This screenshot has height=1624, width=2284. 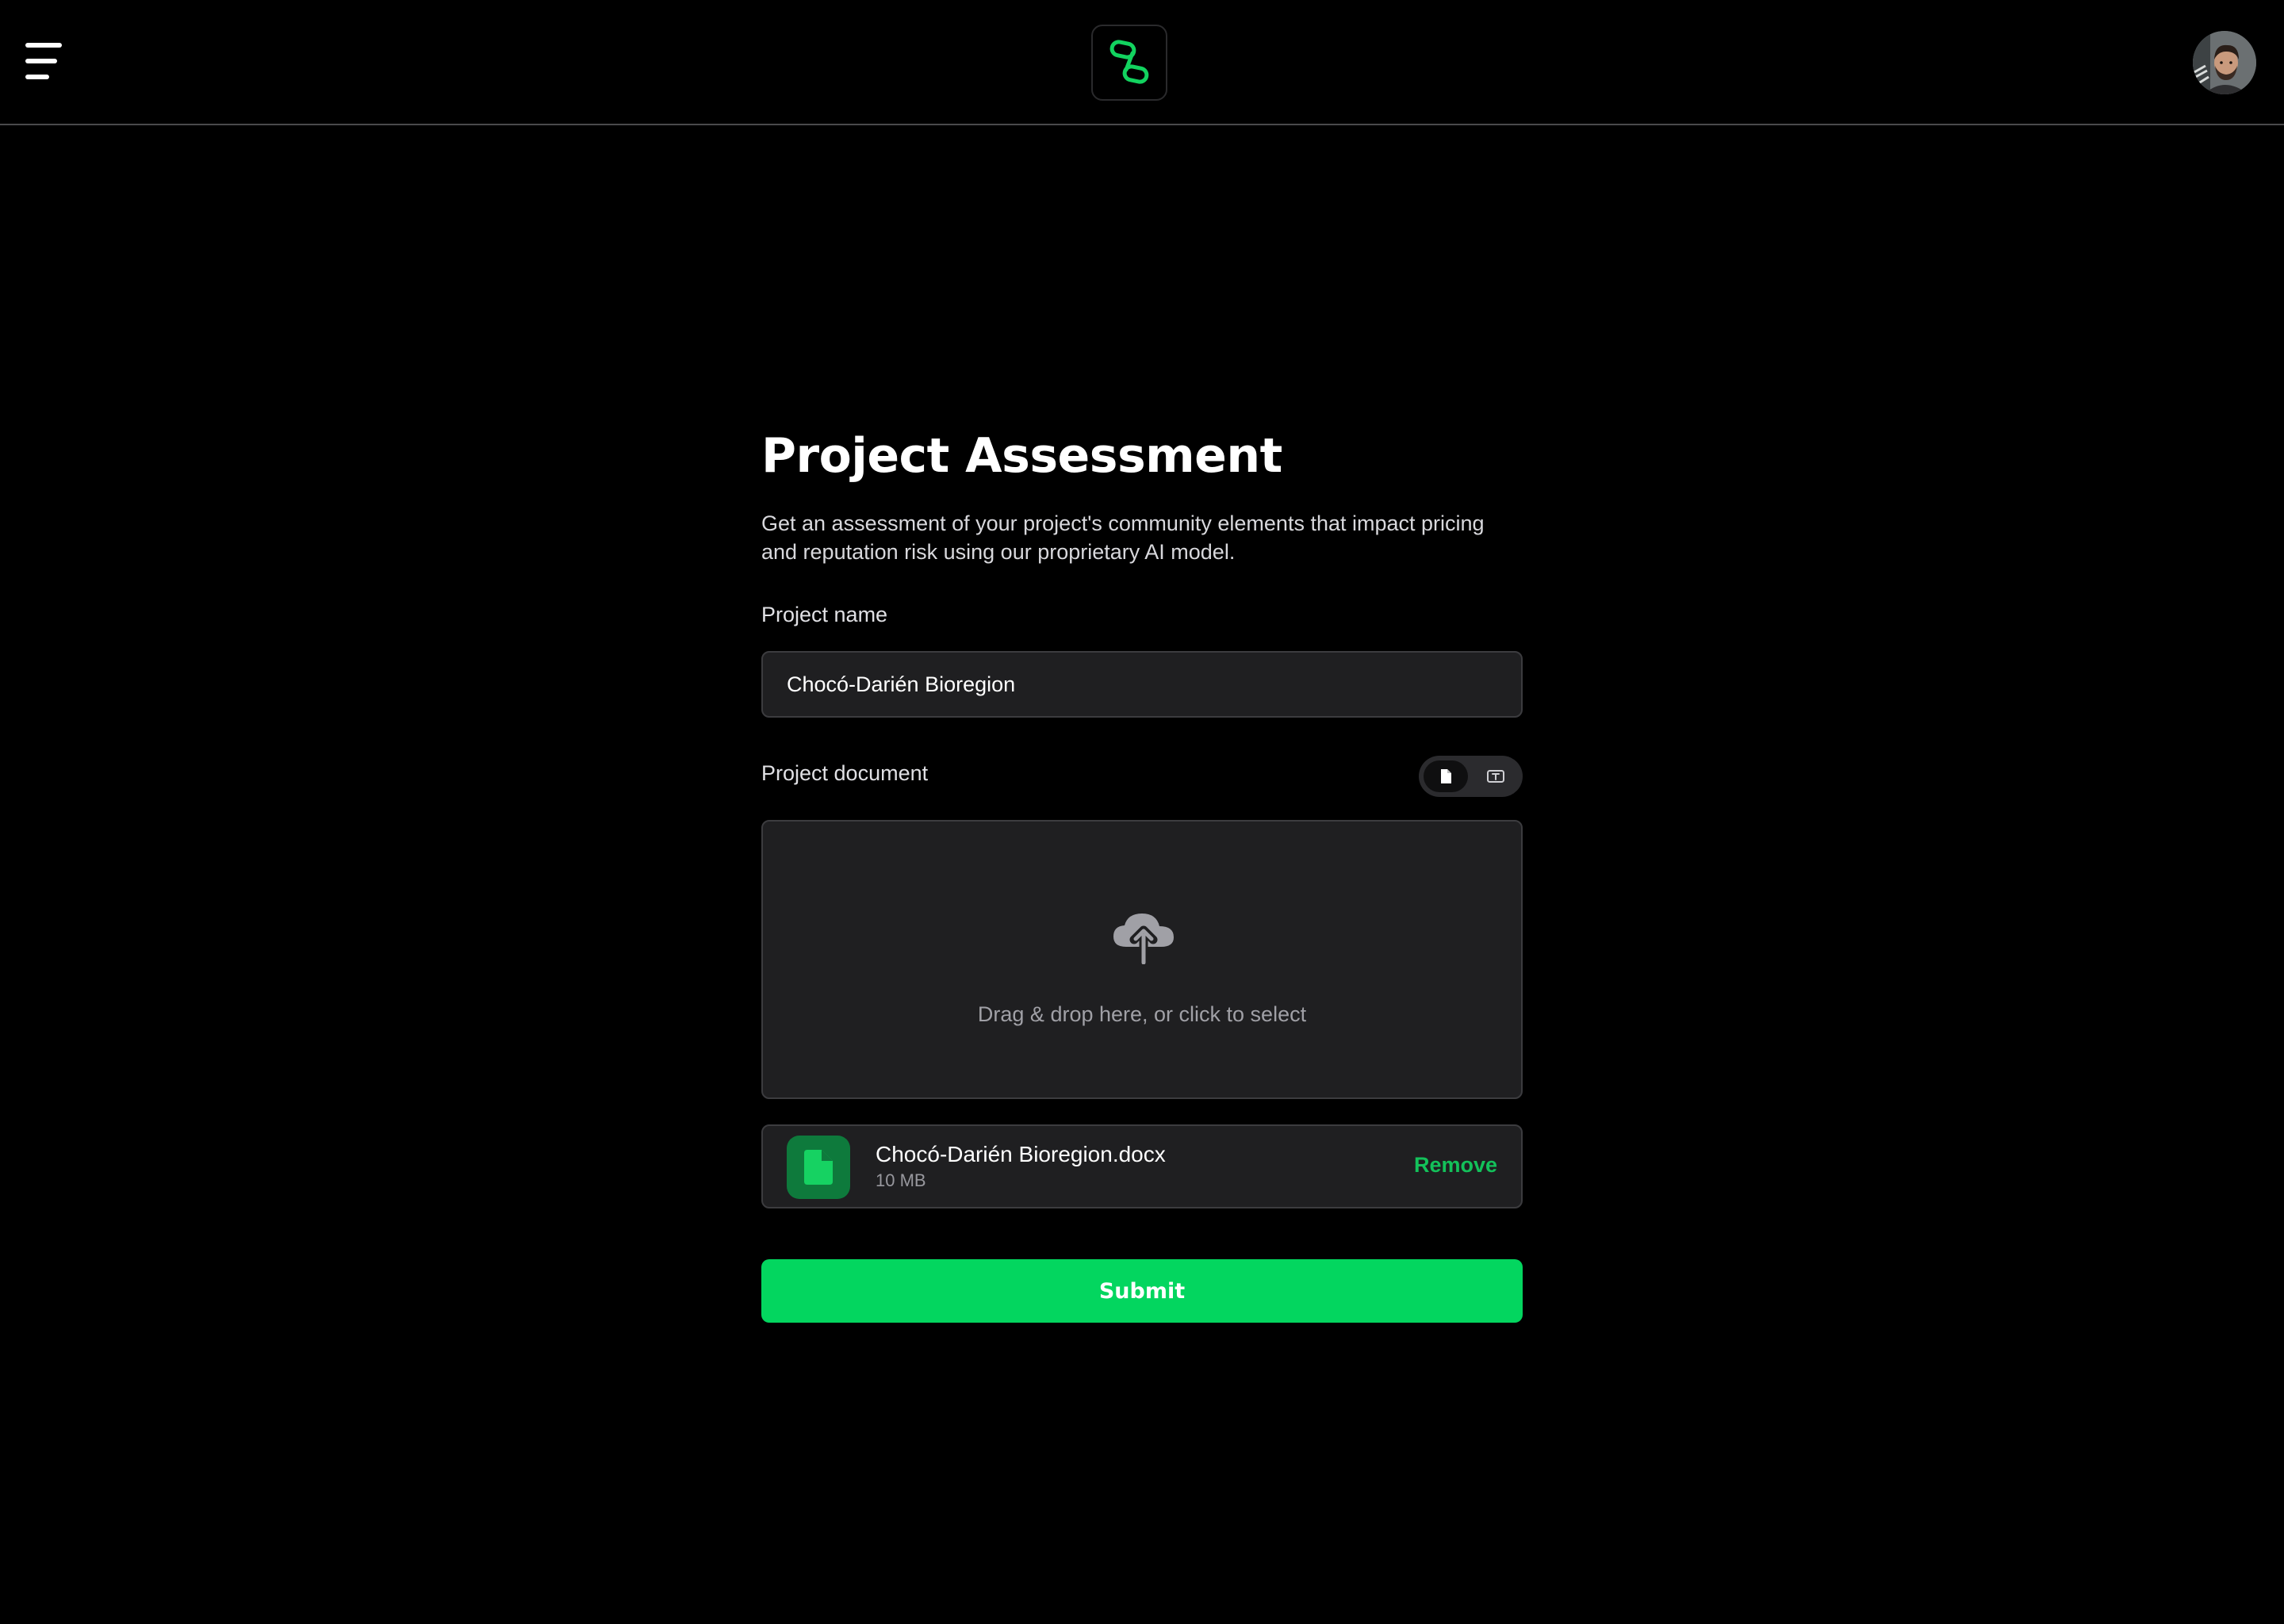 What do you see at coordinates (1142, 684) in the screenshot?
I see `project-name-input` at bounding box center [1142, 684].